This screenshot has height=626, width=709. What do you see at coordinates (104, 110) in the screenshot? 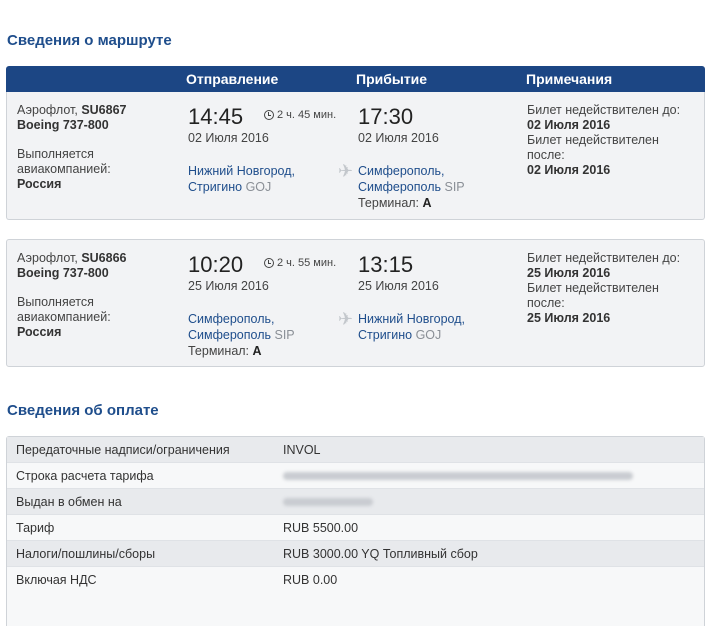
I see `flight-number: SU6867` at bounding box center [104, 110].